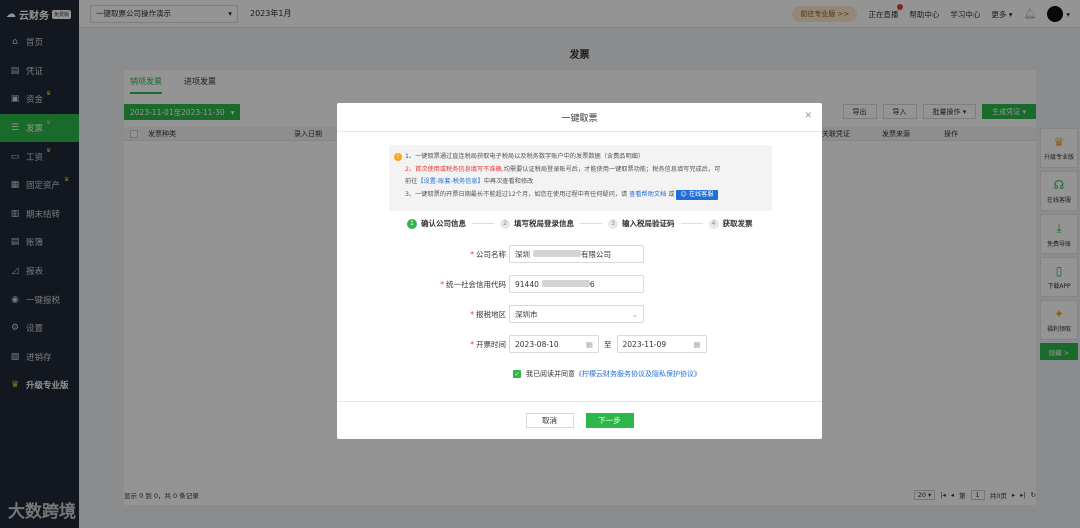 This screenshot has width=1080, height=528. Describe the element at coordinates (516, 194) in the screenshot. I see `notice-line-4-text: 3、一键取票的开票日期最长不能超过12个月，如您在使用过程中有任何疑问，请` at that location.